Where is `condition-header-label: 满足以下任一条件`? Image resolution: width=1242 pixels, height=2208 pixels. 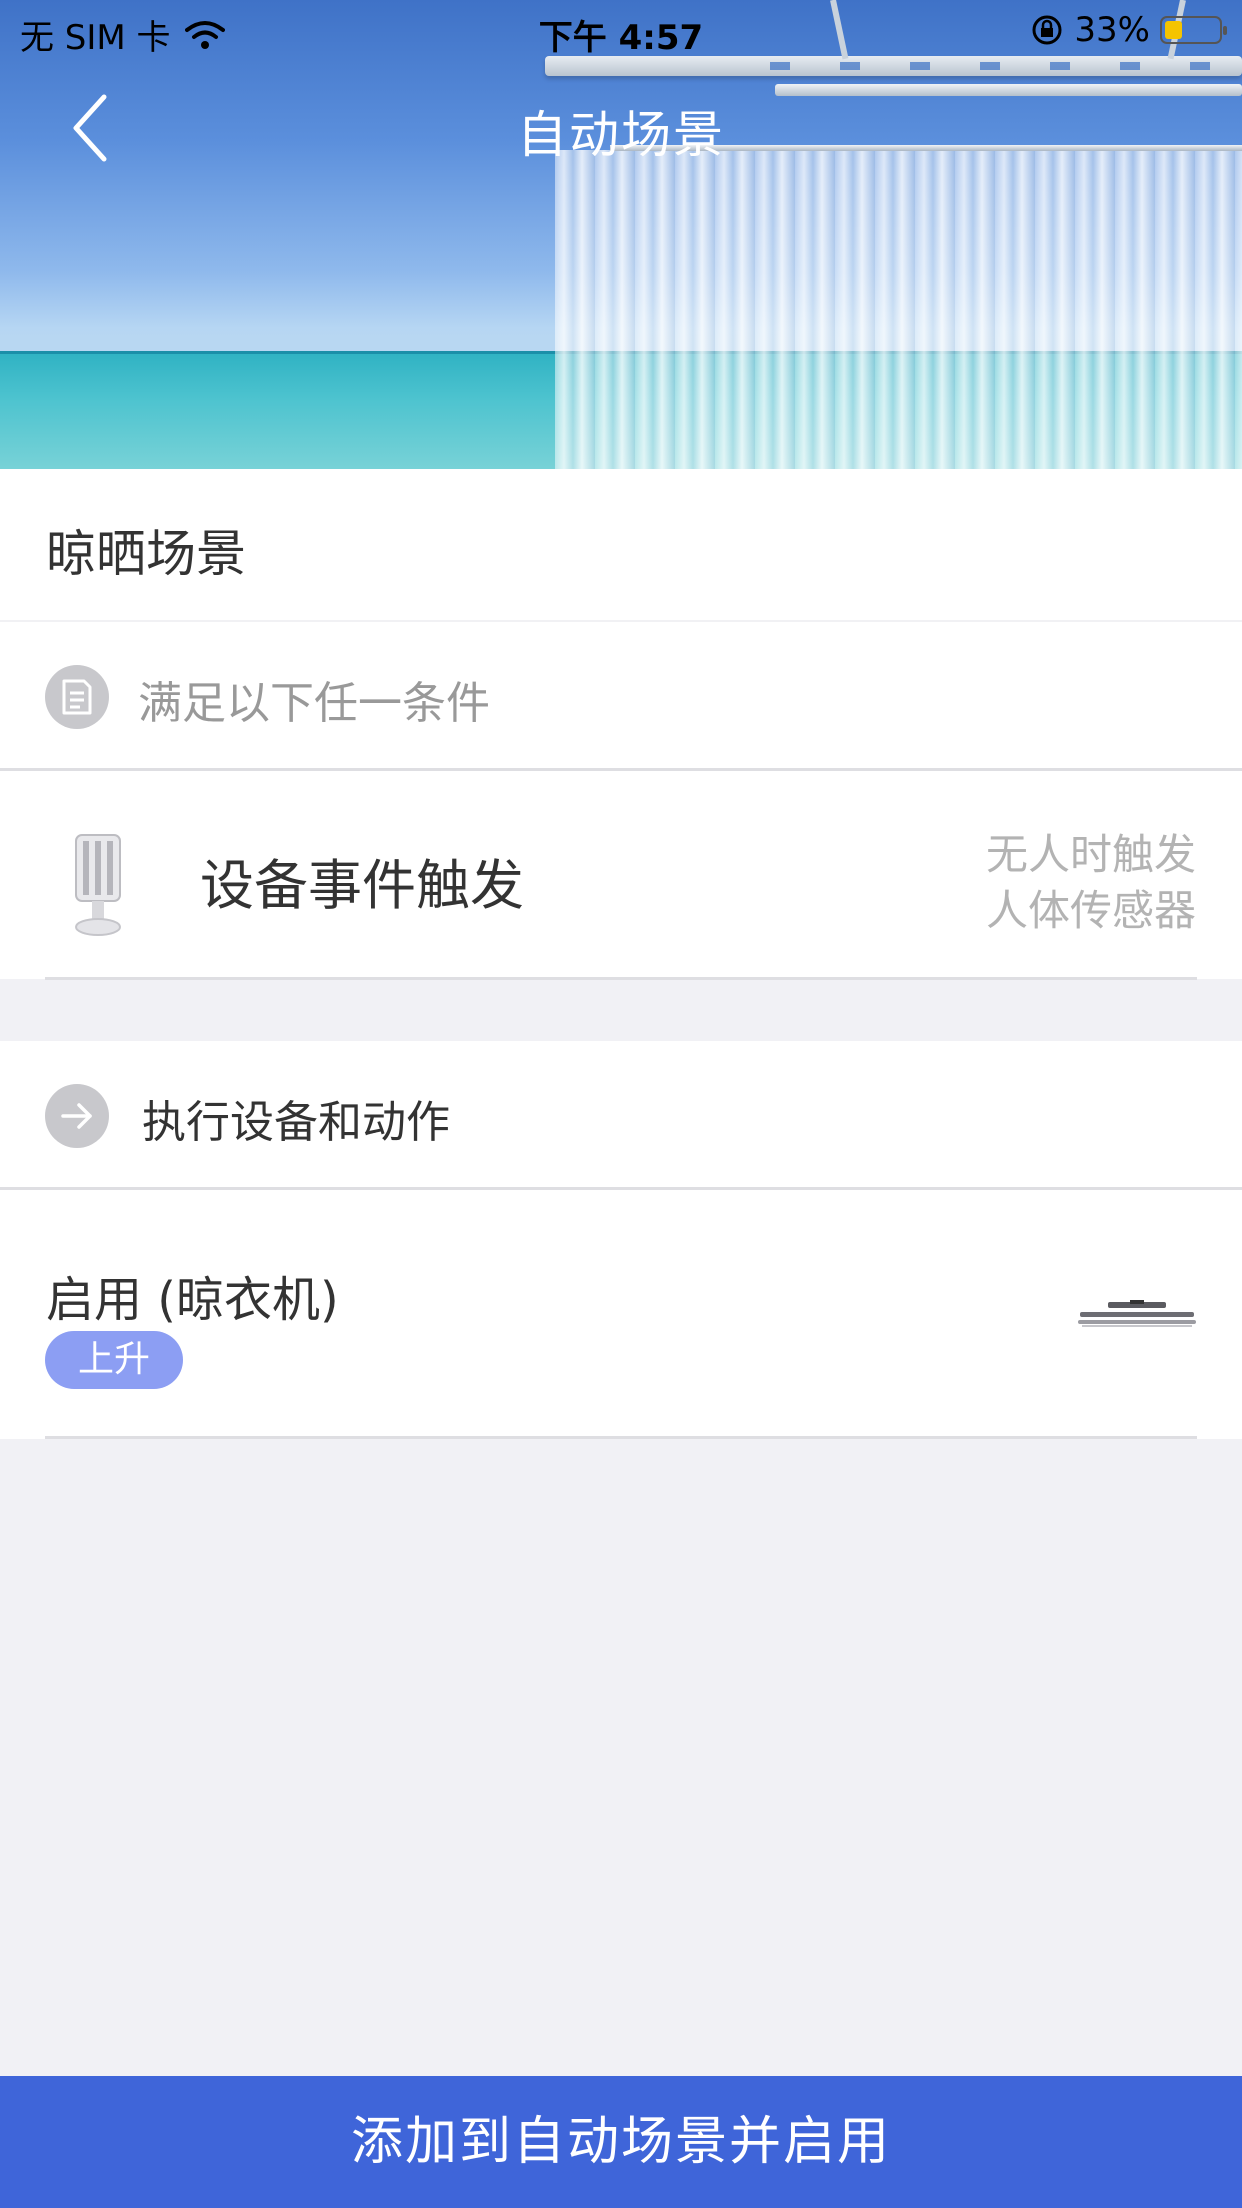
condition-header-label: 满足以下任一条件 is located at coordinates (314, 703).